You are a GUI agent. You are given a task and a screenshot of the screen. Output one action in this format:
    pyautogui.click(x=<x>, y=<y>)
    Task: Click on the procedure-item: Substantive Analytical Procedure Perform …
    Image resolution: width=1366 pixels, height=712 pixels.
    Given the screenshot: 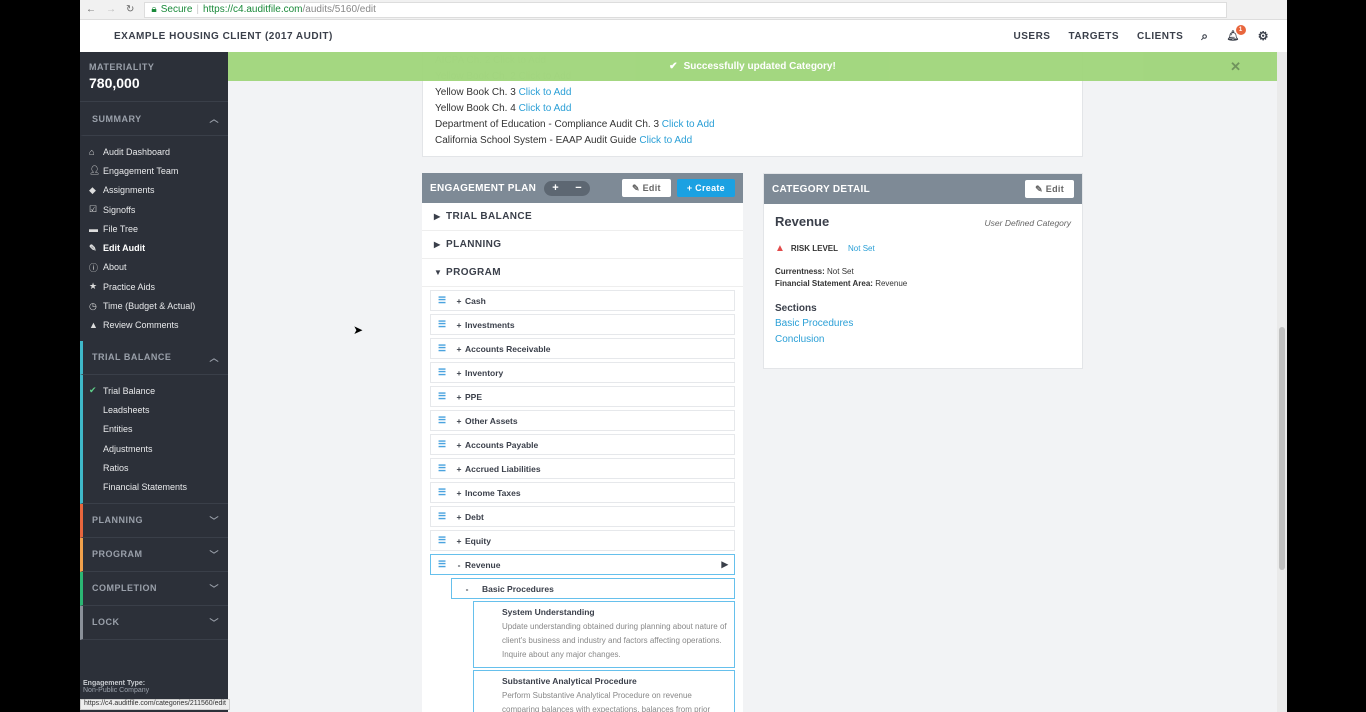 What is the action you would take?
    pyautogui.click(x=604, y=691)
    